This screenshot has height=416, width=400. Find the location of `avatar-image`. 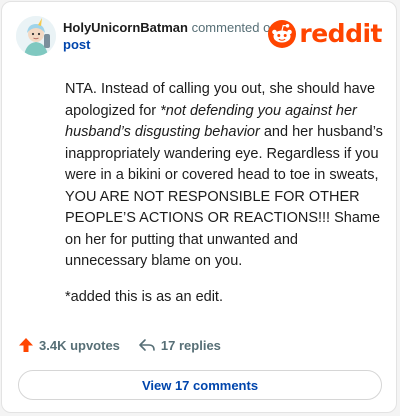

avatar-image is located at coordinates (36, 36).